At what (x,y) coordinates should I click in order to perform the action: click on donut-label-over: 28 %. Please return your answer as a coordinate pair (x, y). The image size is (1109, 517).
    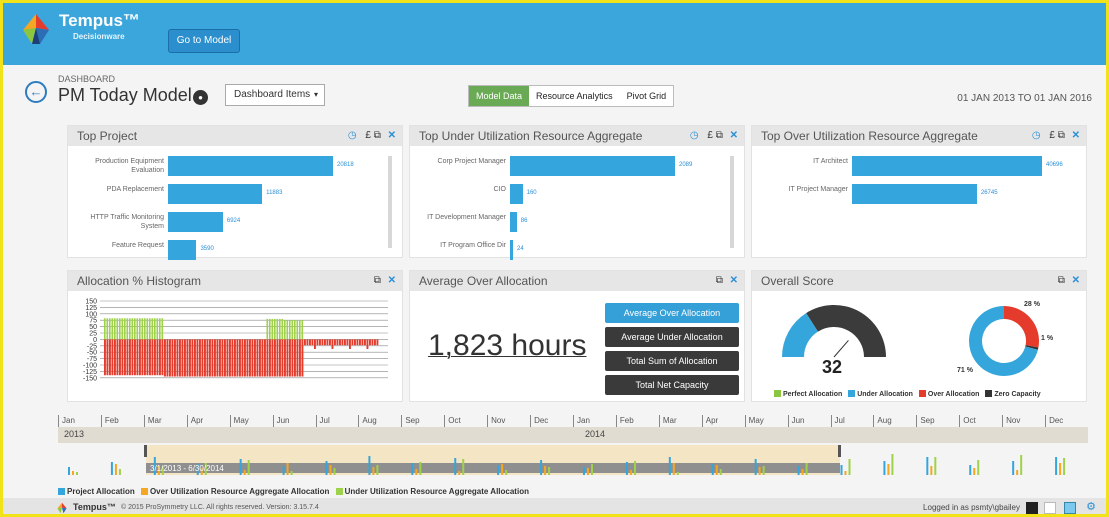
    Looking at the image, I should click on (1032, 304).